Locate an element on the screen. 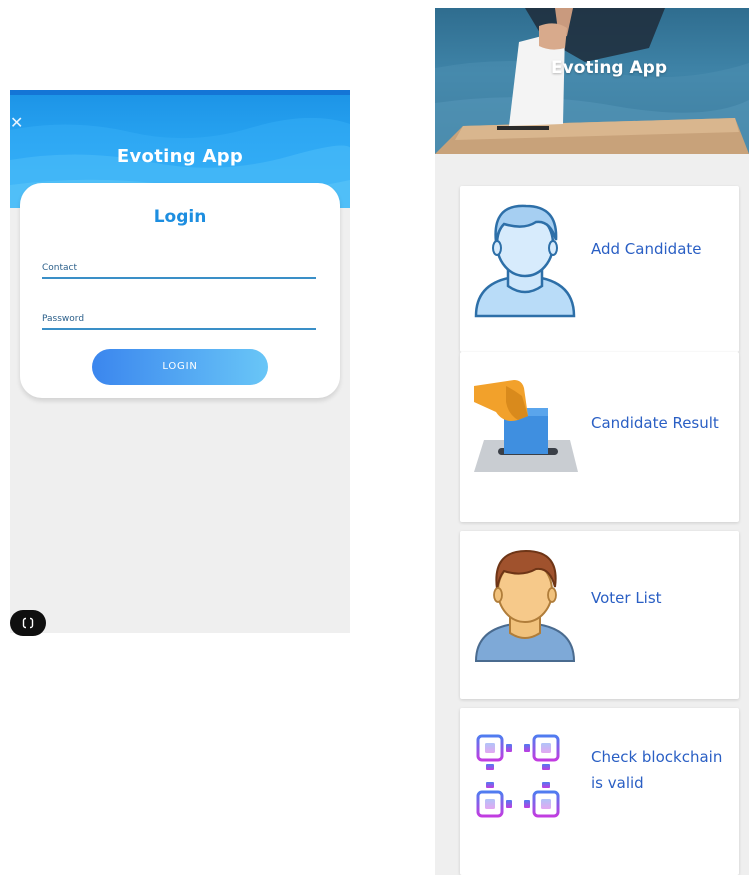 The image size is (749, 875). contact-label: Contact is located at coordinates (60, 268).